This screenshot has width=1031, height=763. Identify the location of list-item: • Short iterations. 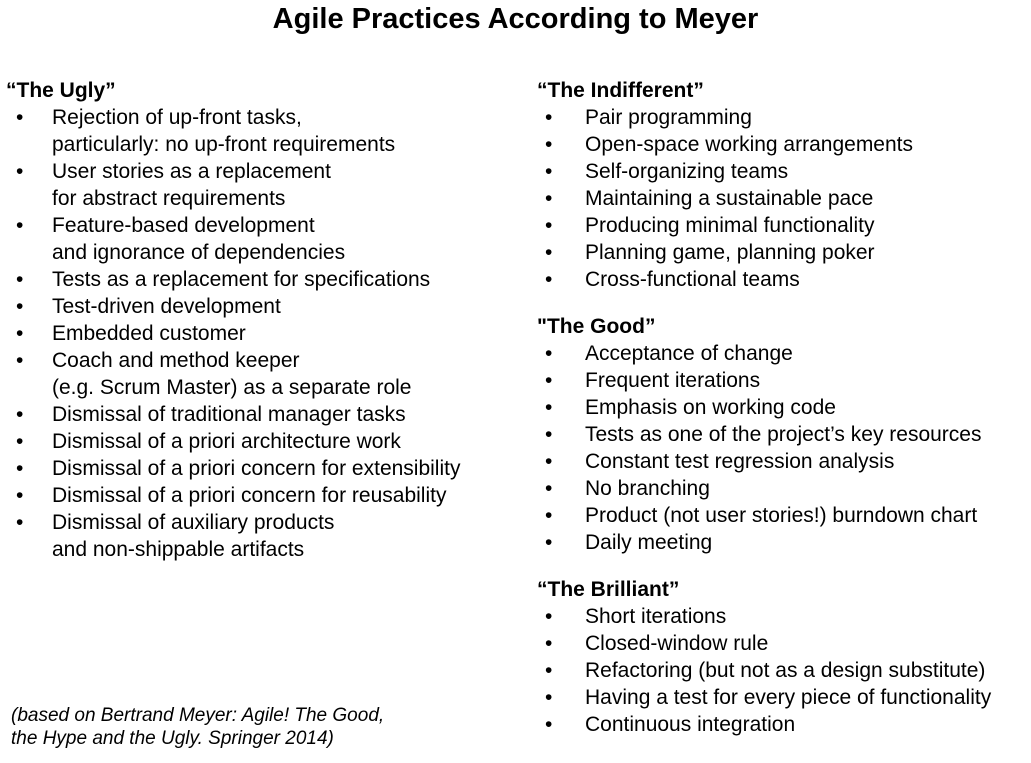
(784, 616).